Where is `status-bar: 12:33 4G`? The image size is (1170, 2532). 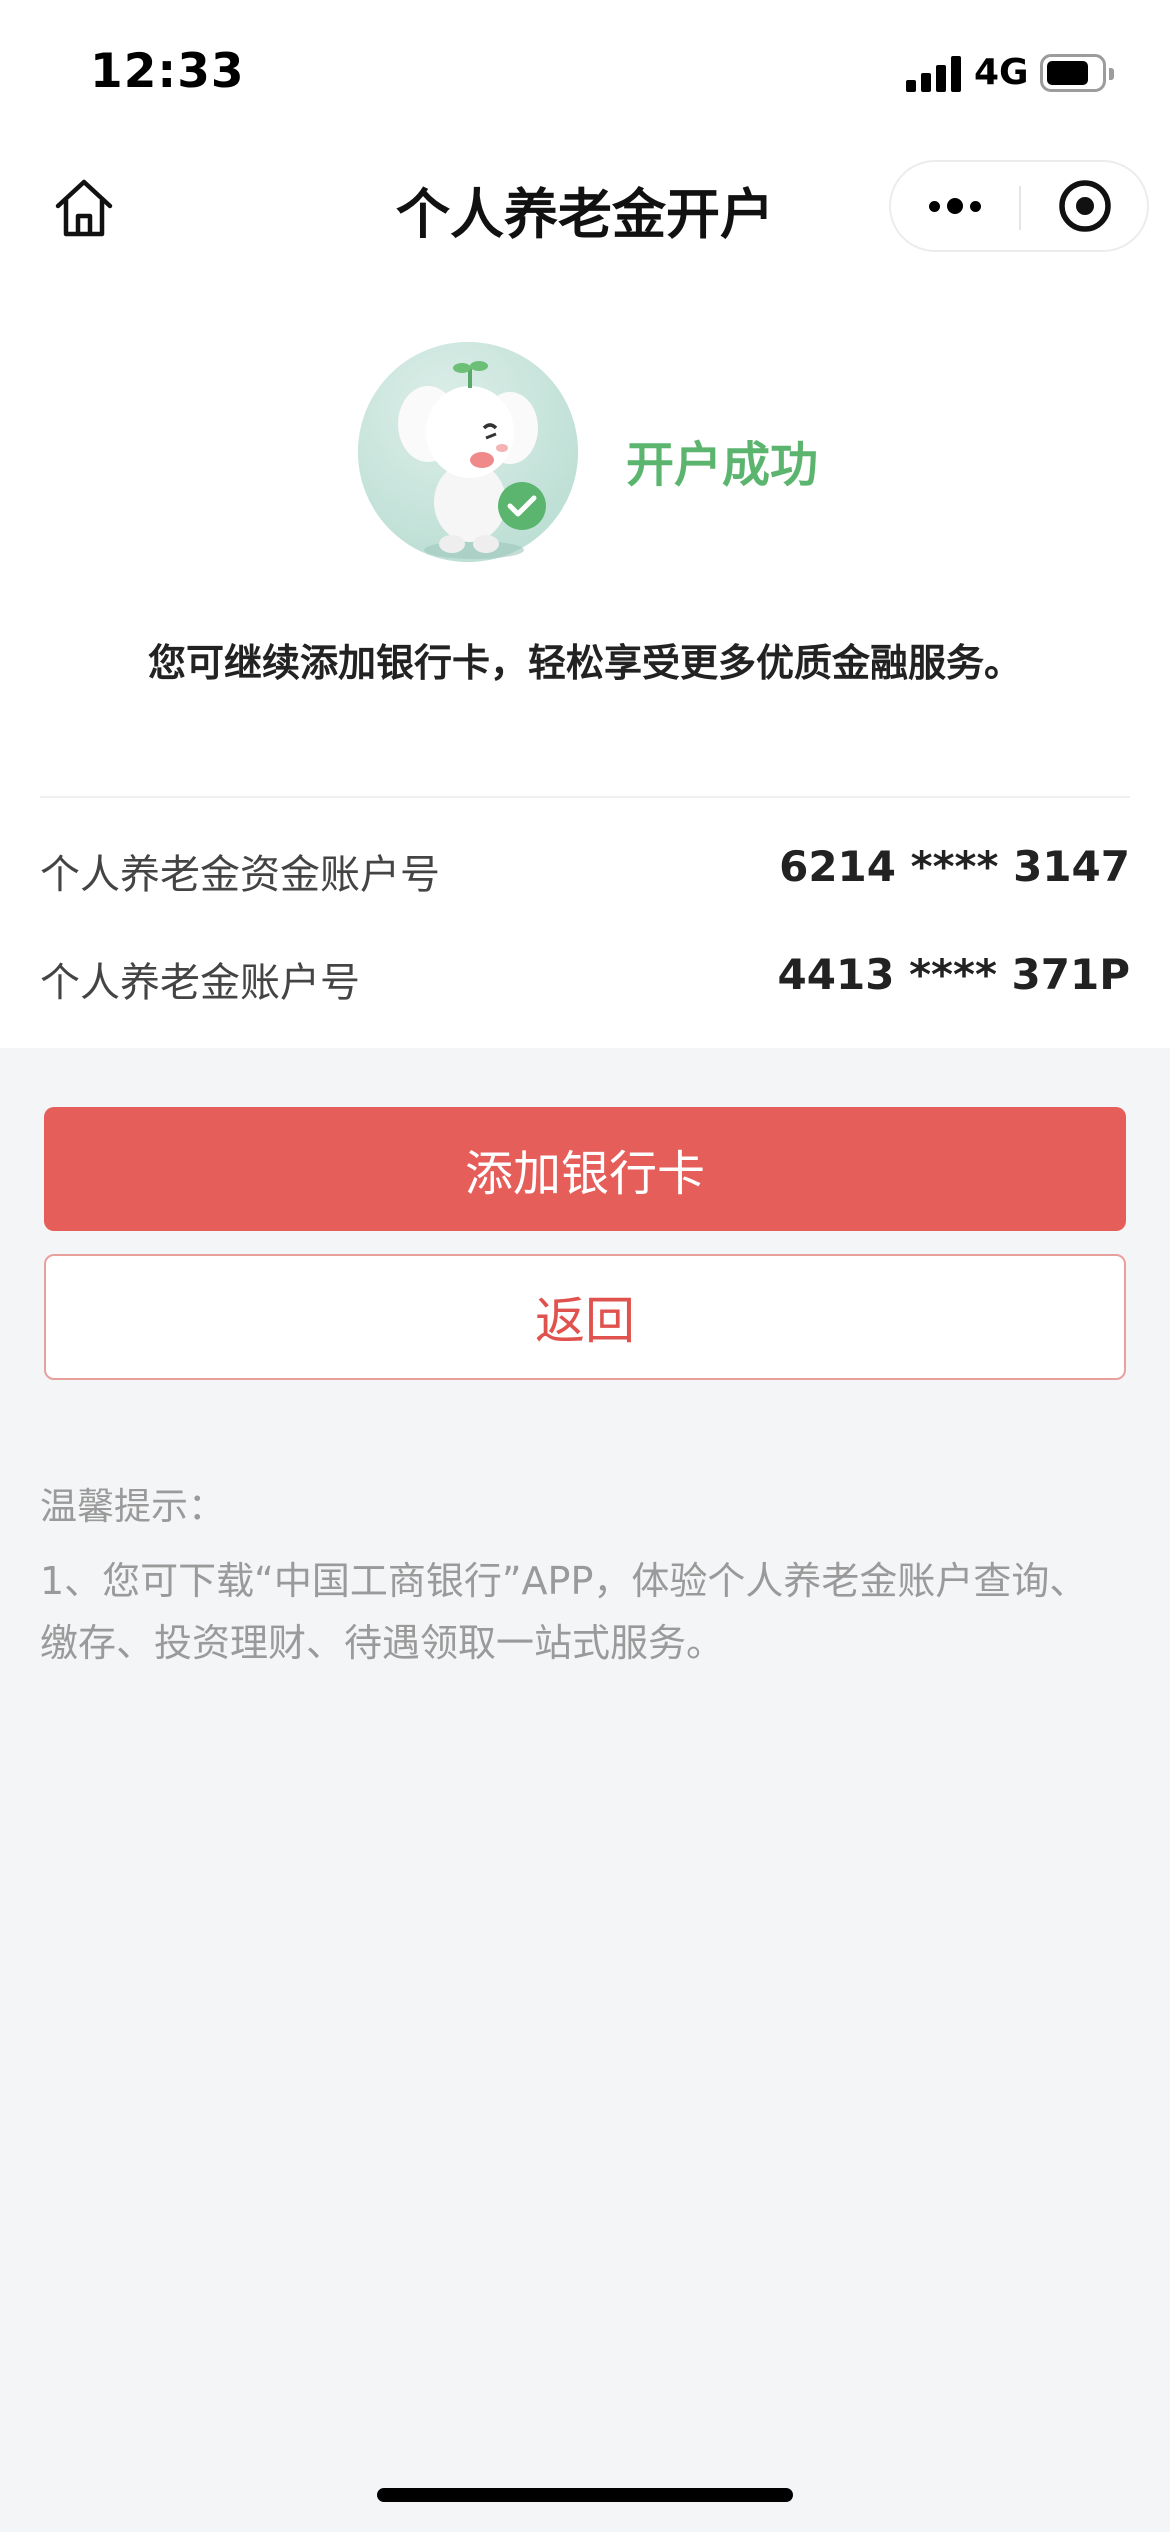
status-bar: 12:33 4G is located at coordinates (585, 70).